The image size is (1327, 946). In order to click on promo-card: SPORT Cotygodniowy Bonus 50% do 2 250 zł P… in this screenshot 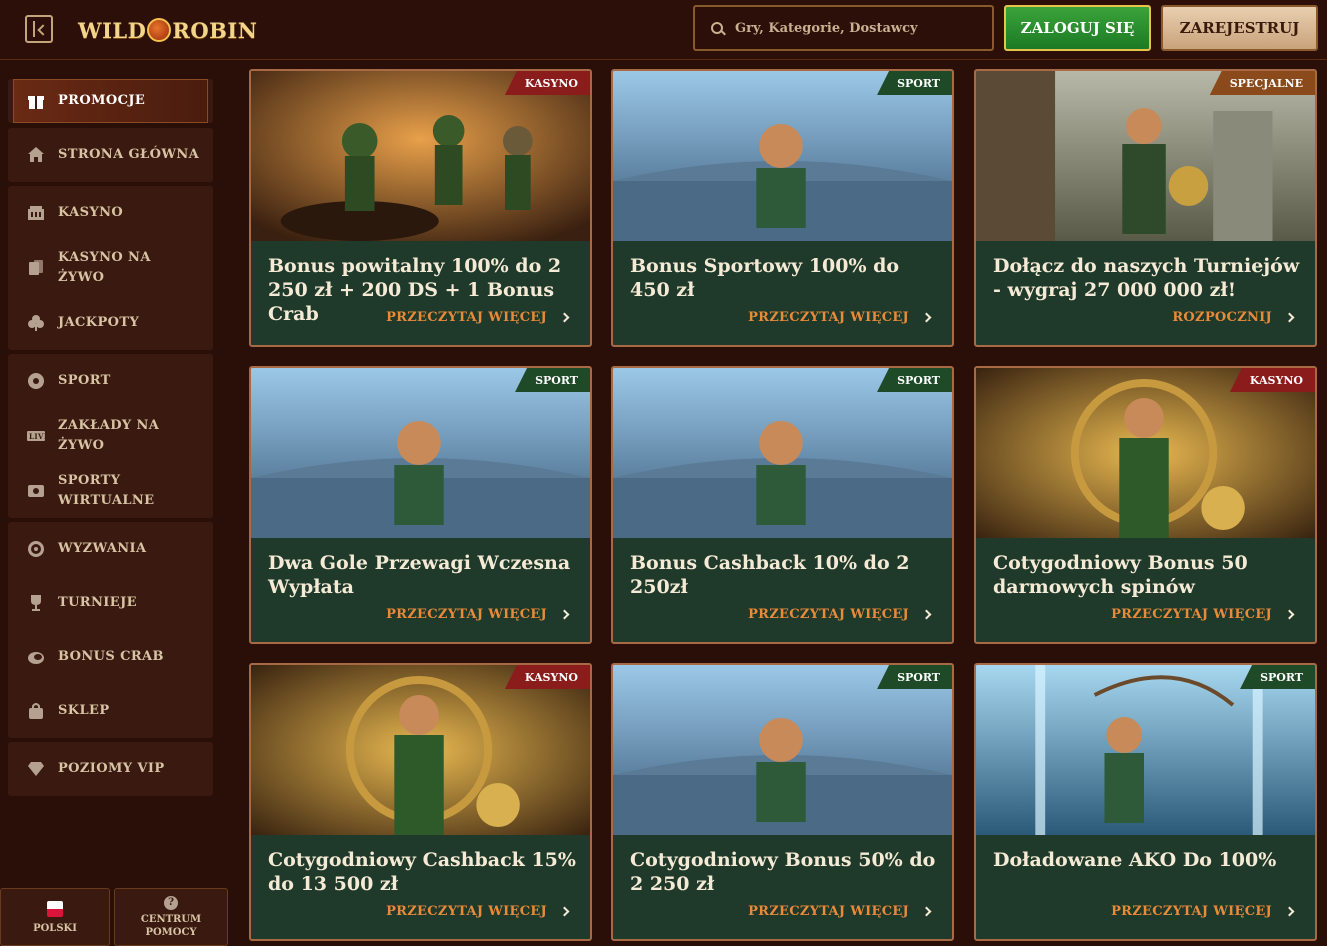, I will do `click(782, 802)`.